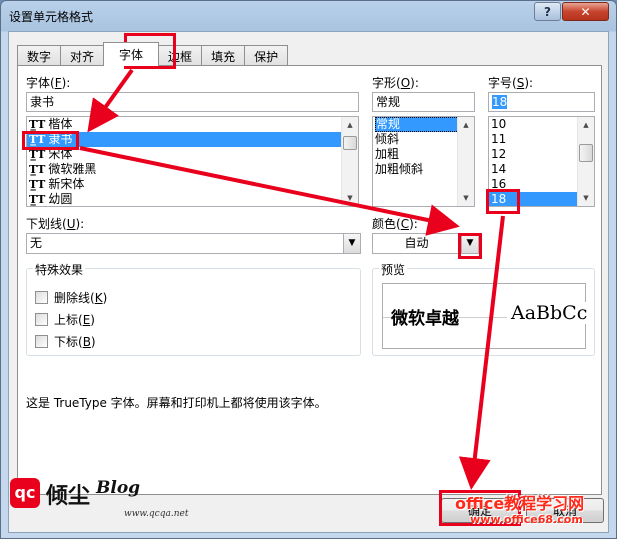 This screenshot has height=539, width=617. I want to click on logo-text: 倾尘, so click(68, 496).